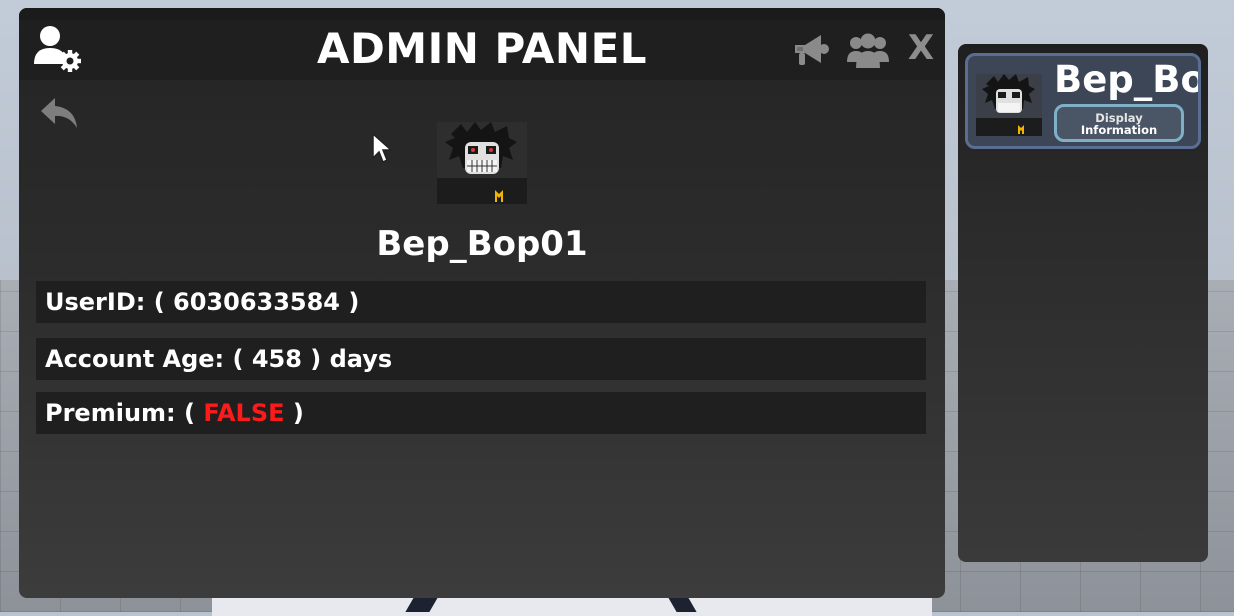 This screenshot has height=616, width=1234. I want to click on group-icon, so click(868, 51).